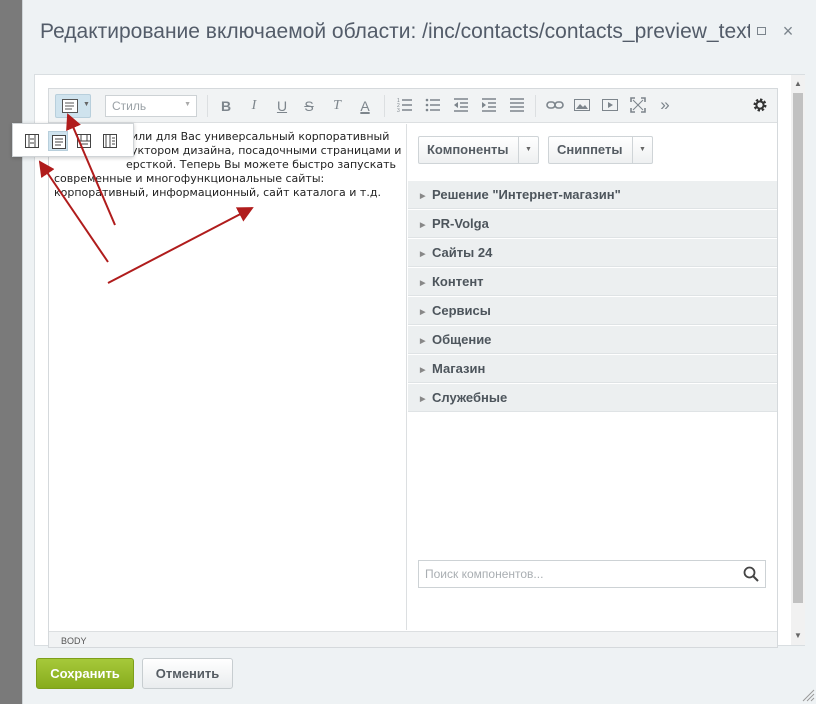 Image resolution: width=816 pixels, height=704 pixels. Describe the element at coordinates (462, 339) in the screenshot. I see `tree-item-label: Общение` at that location.